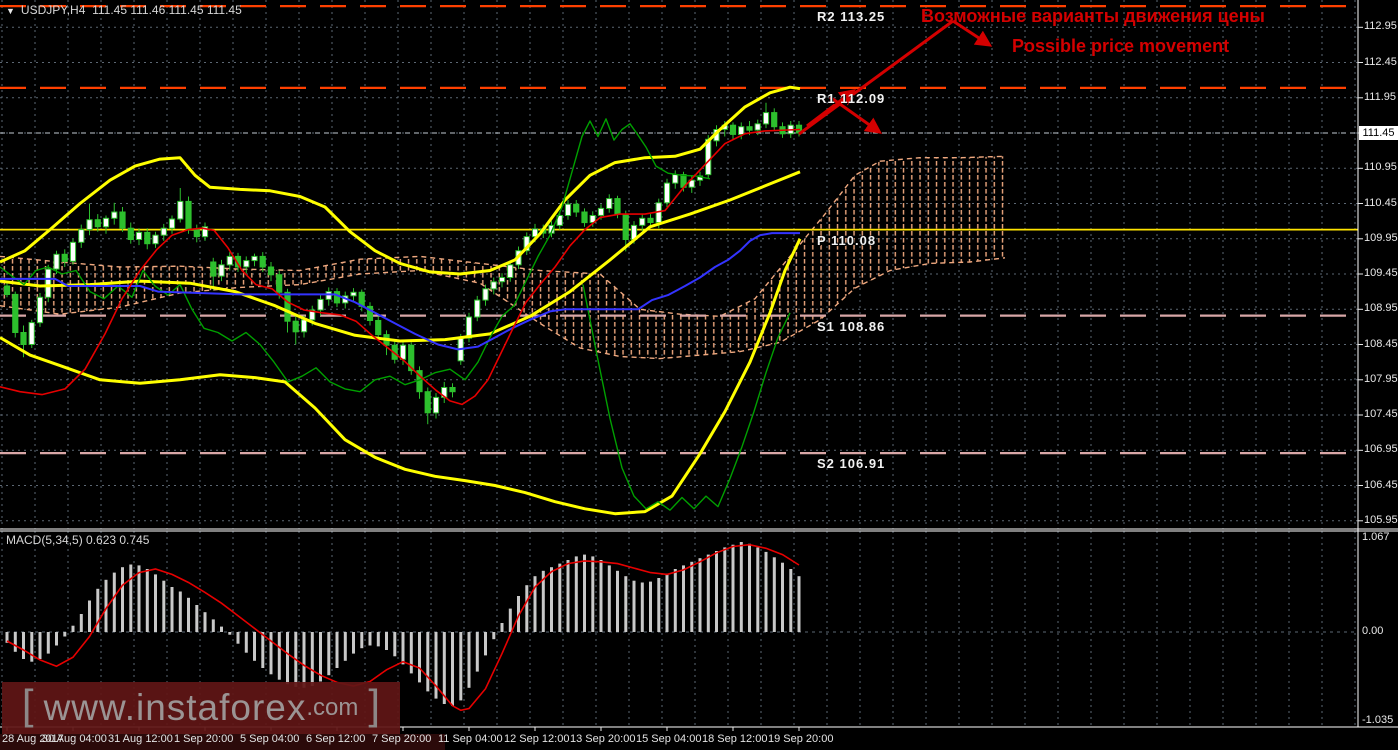 The width and height of the screenshot is (1398, 750). What do you see at coordinates (400, 180) in the screenshot?
I see `line-bb_upper` at bounding box center [400, 180].